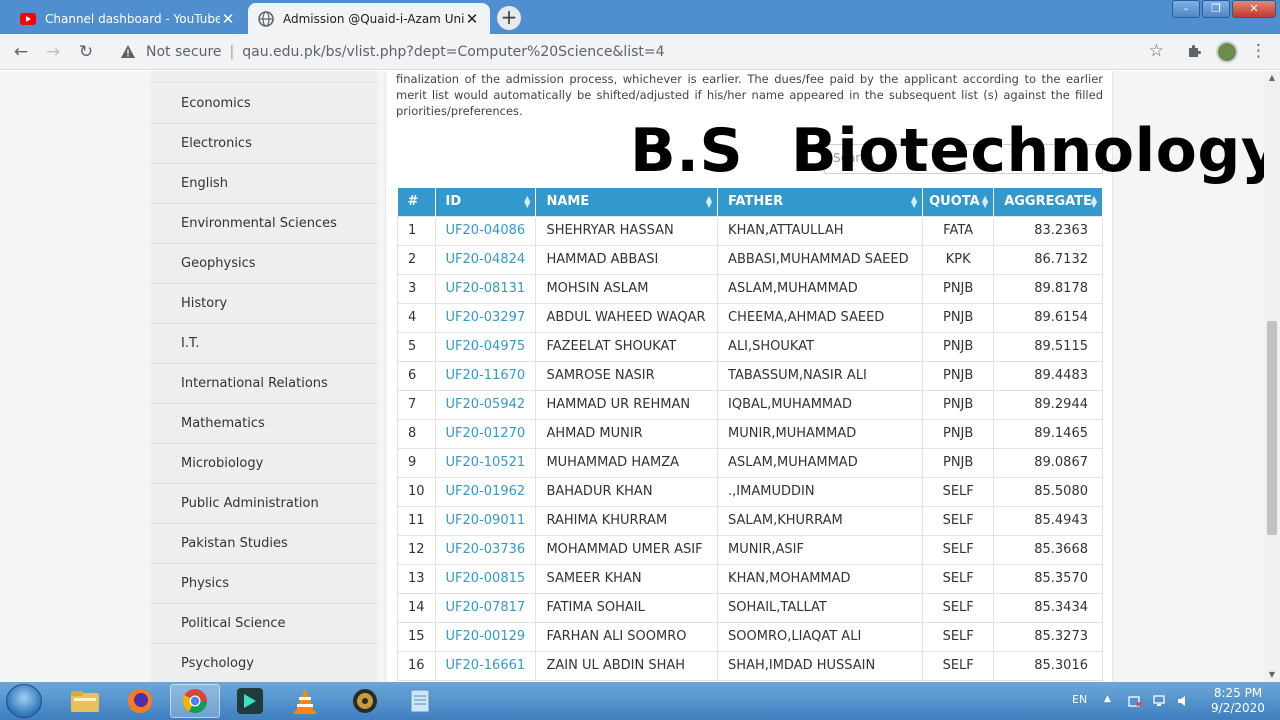 This screenshot has height=720, width=1280. What do you see at coordinates (820, 259) in the screenshot?
I see `cell-father-name: ABBASI,MUHAMMAD SAEED` at bounding box center [820, 259].